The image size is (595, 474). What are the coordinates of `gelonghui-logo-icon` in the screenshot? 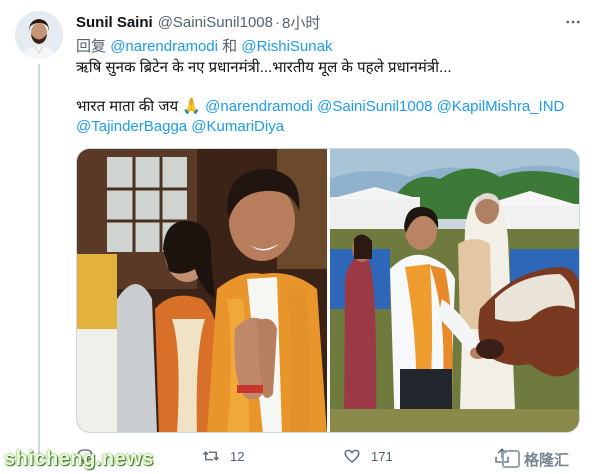 It's located at (511, 459).